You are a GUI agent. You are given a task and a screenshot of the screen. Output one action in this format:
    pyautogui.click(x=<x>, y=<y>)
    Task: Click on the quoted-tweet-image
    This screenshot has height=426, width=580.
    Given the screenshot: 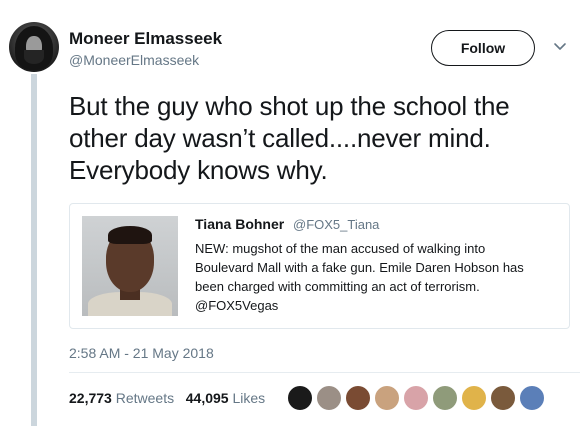 What is the action you would take?
    pyautogui.click(x=130, y=266)
    